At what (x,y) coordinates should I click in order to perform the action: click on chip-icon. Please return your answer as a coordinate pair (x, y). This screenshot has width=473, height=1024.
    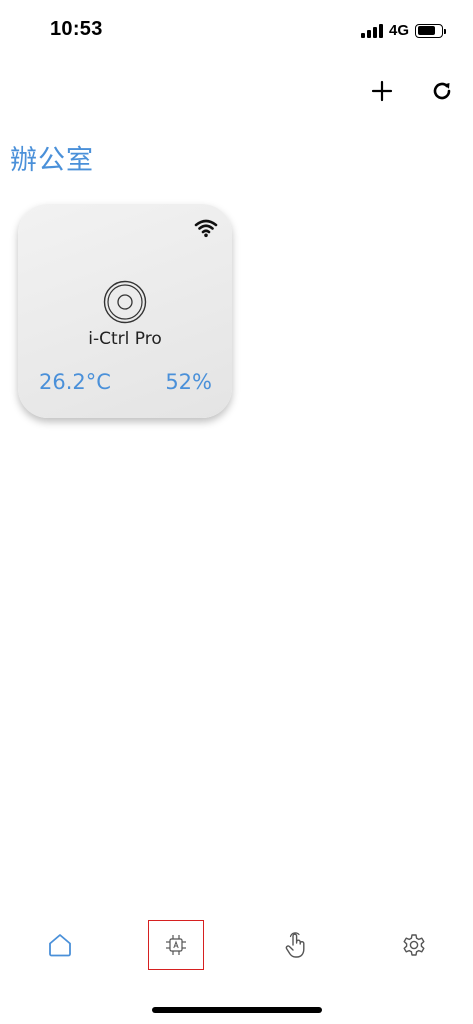
    Looking at the image, I should click on (176, 945).